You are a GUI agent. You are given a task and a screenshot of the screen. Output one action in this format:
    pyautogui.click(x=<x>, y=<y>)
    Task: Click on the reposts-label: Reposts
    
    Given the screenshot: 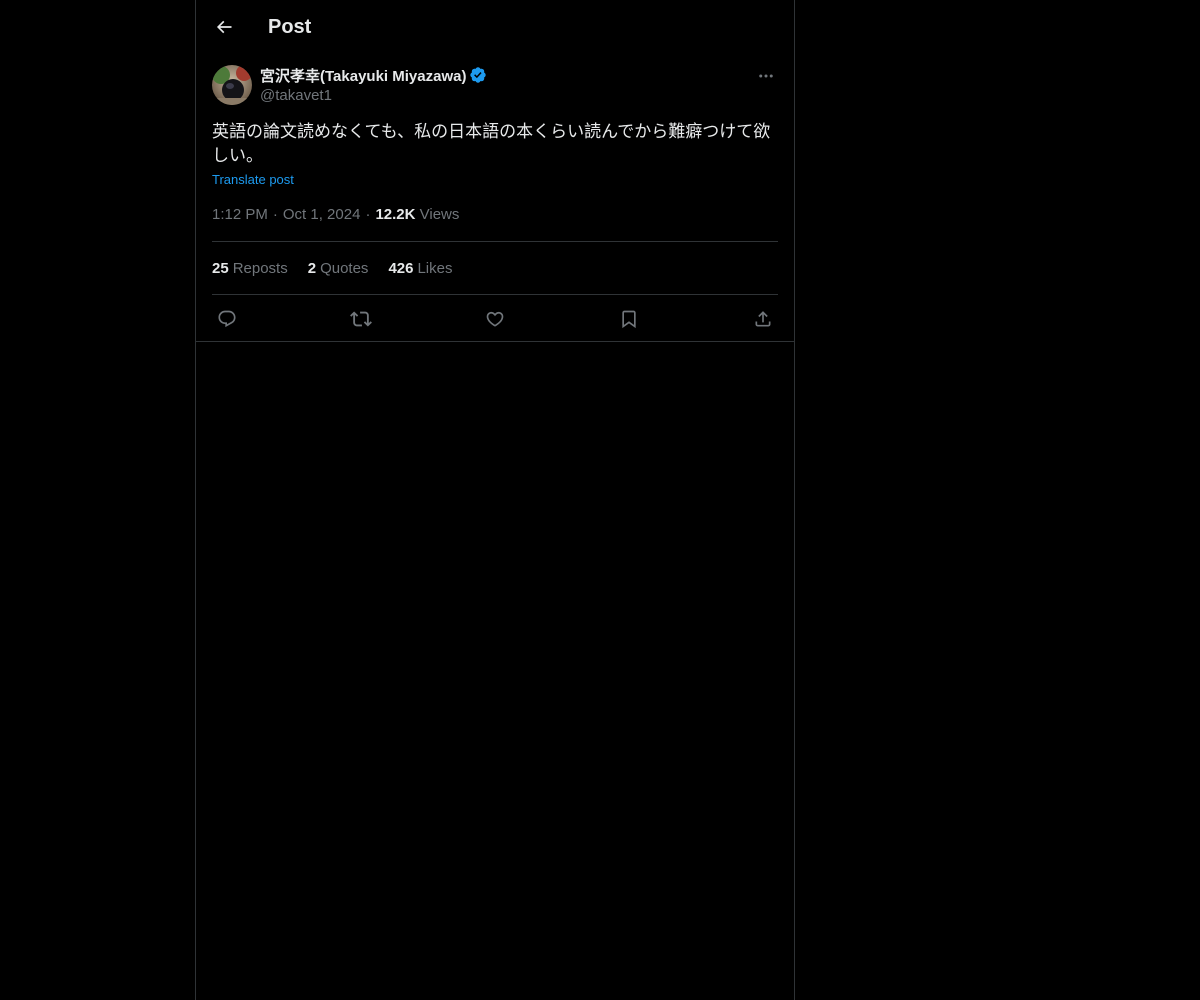 What is the action you would take?
    pyautogui.click(x=260, y=268)
    